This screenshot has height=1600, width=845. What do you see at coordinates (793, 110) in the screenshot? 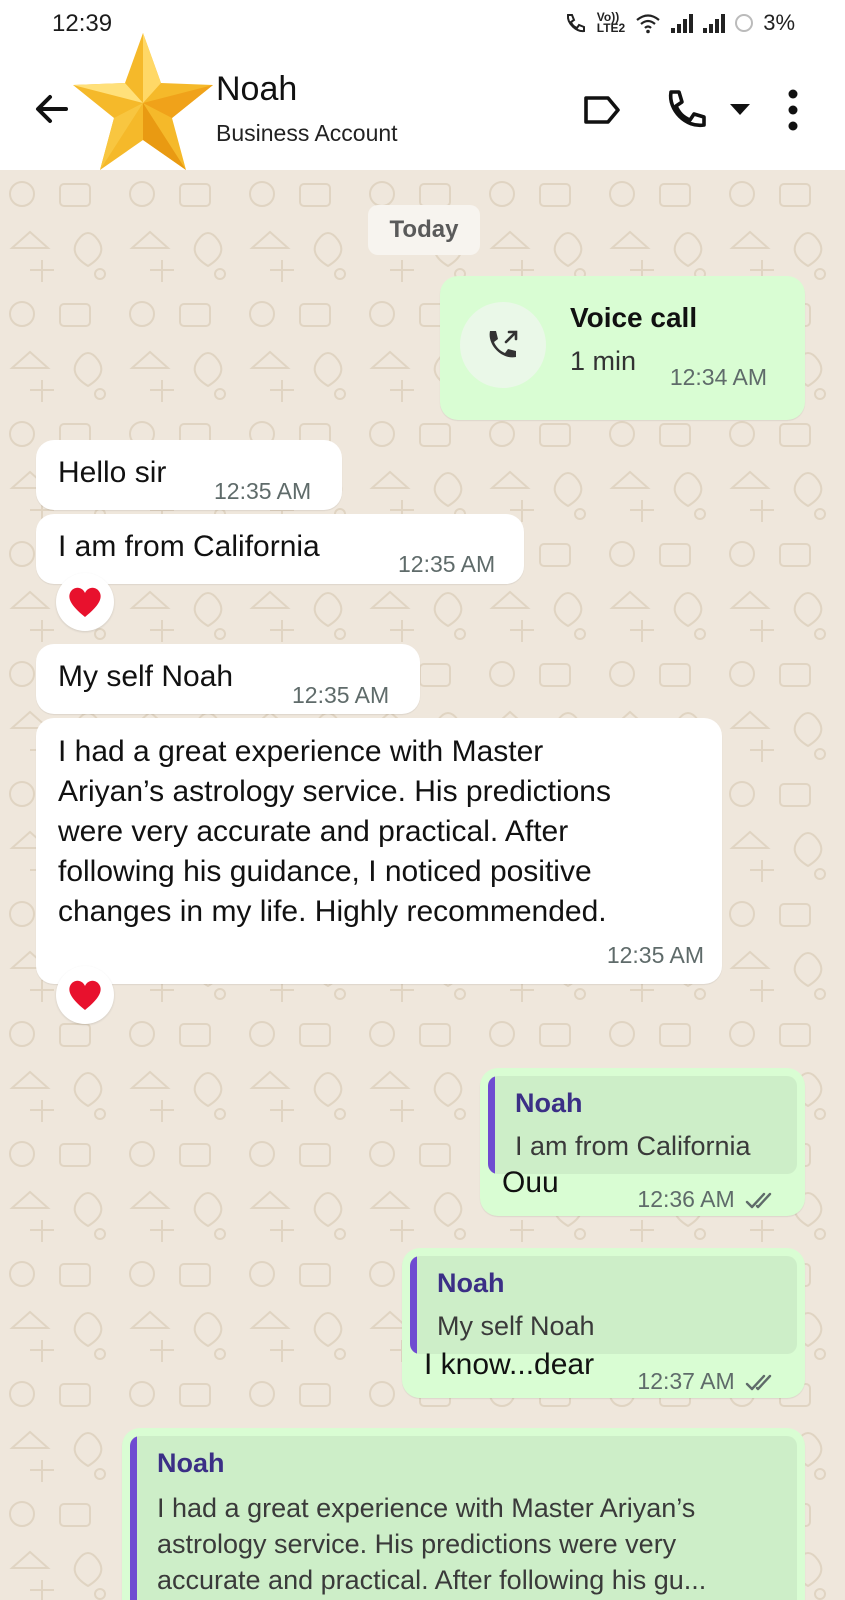
I see `more-vertical-icon` at bounding box center [793, 110].